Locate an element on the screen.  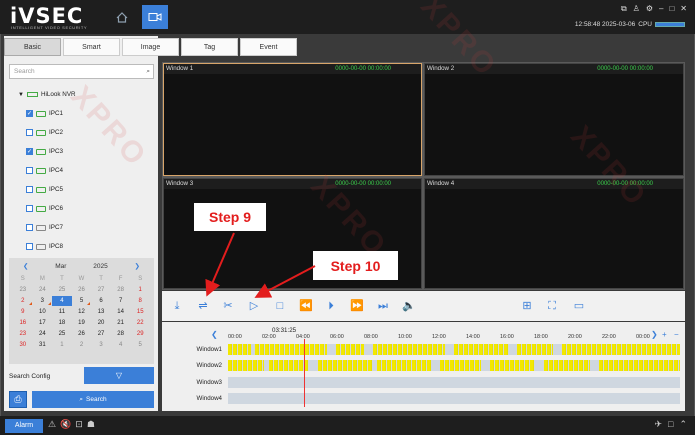
calendar-day: 20 is located at coordinates (101, 323).